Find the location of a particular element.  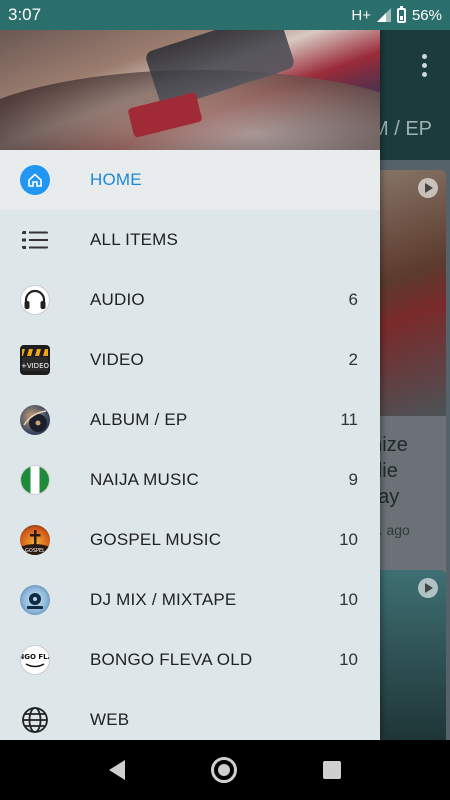

drawer-item-label: WEB is located at coordinates (110, 719).